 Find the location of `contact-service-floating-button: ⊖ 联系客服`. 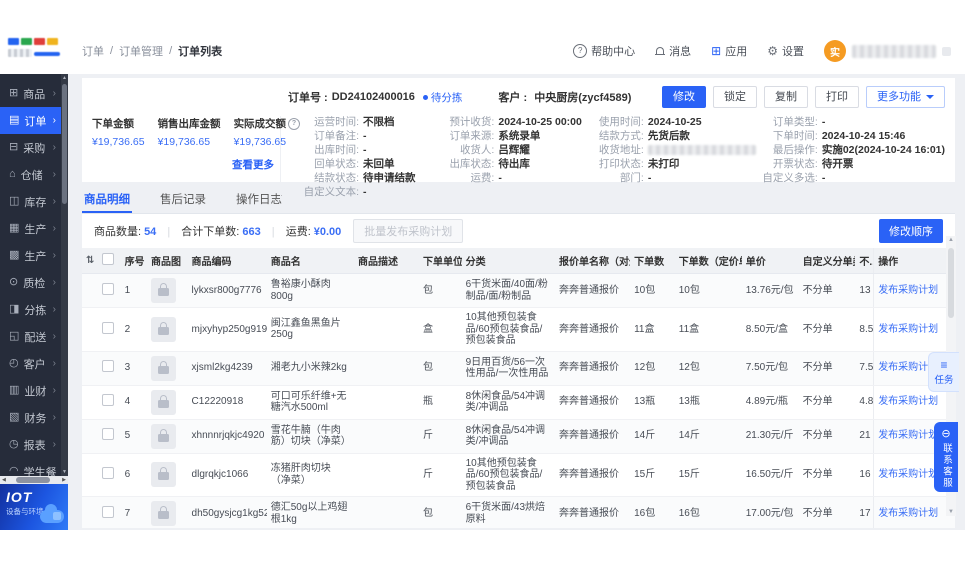

contact-service-floating-button: ⊖ 联系客服 is located at coordinates (946, 457).